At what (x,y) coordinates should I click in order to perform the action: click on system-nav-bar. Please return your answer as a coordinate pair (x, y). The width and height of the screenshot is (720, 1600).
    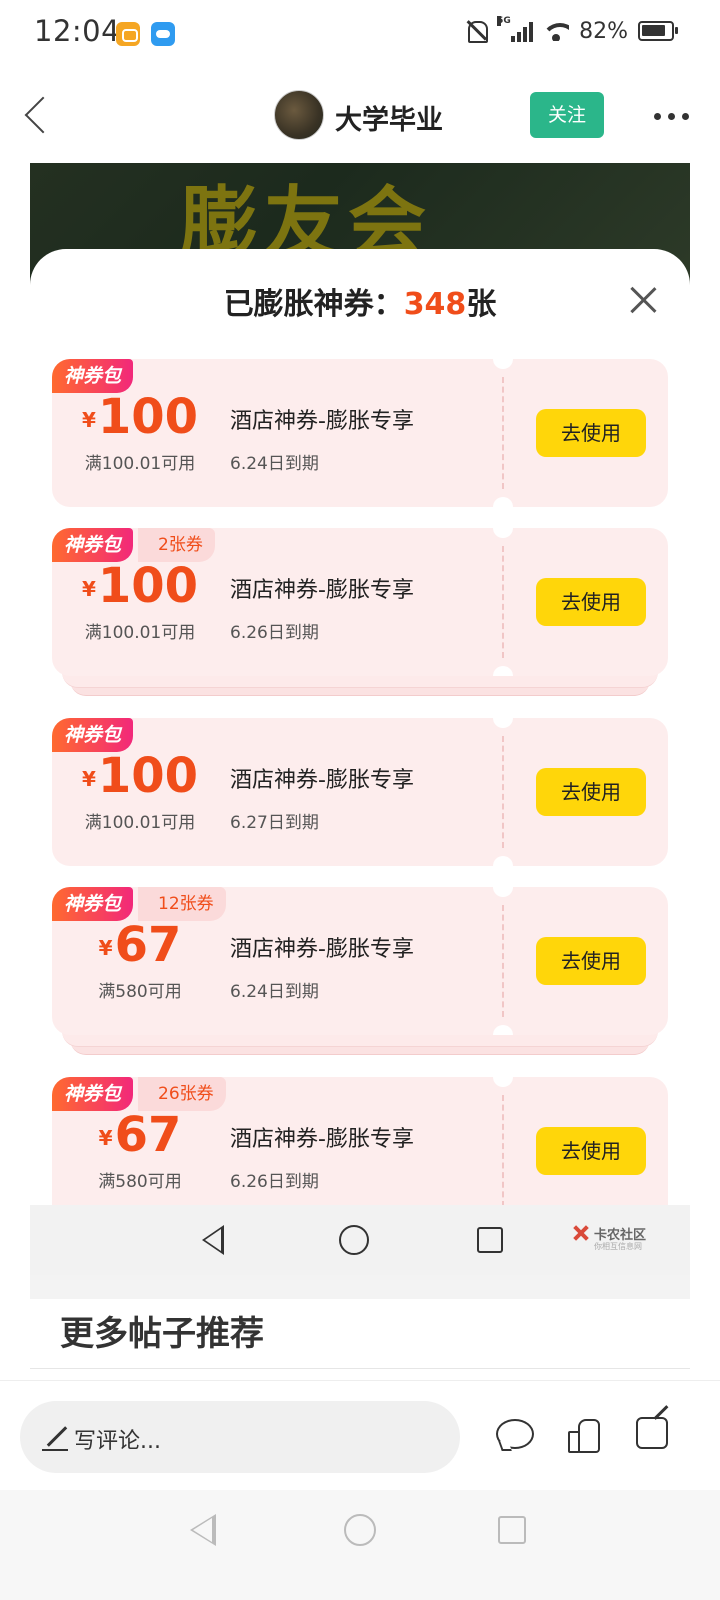
    Looking at the image, I should click on (360, 1545).